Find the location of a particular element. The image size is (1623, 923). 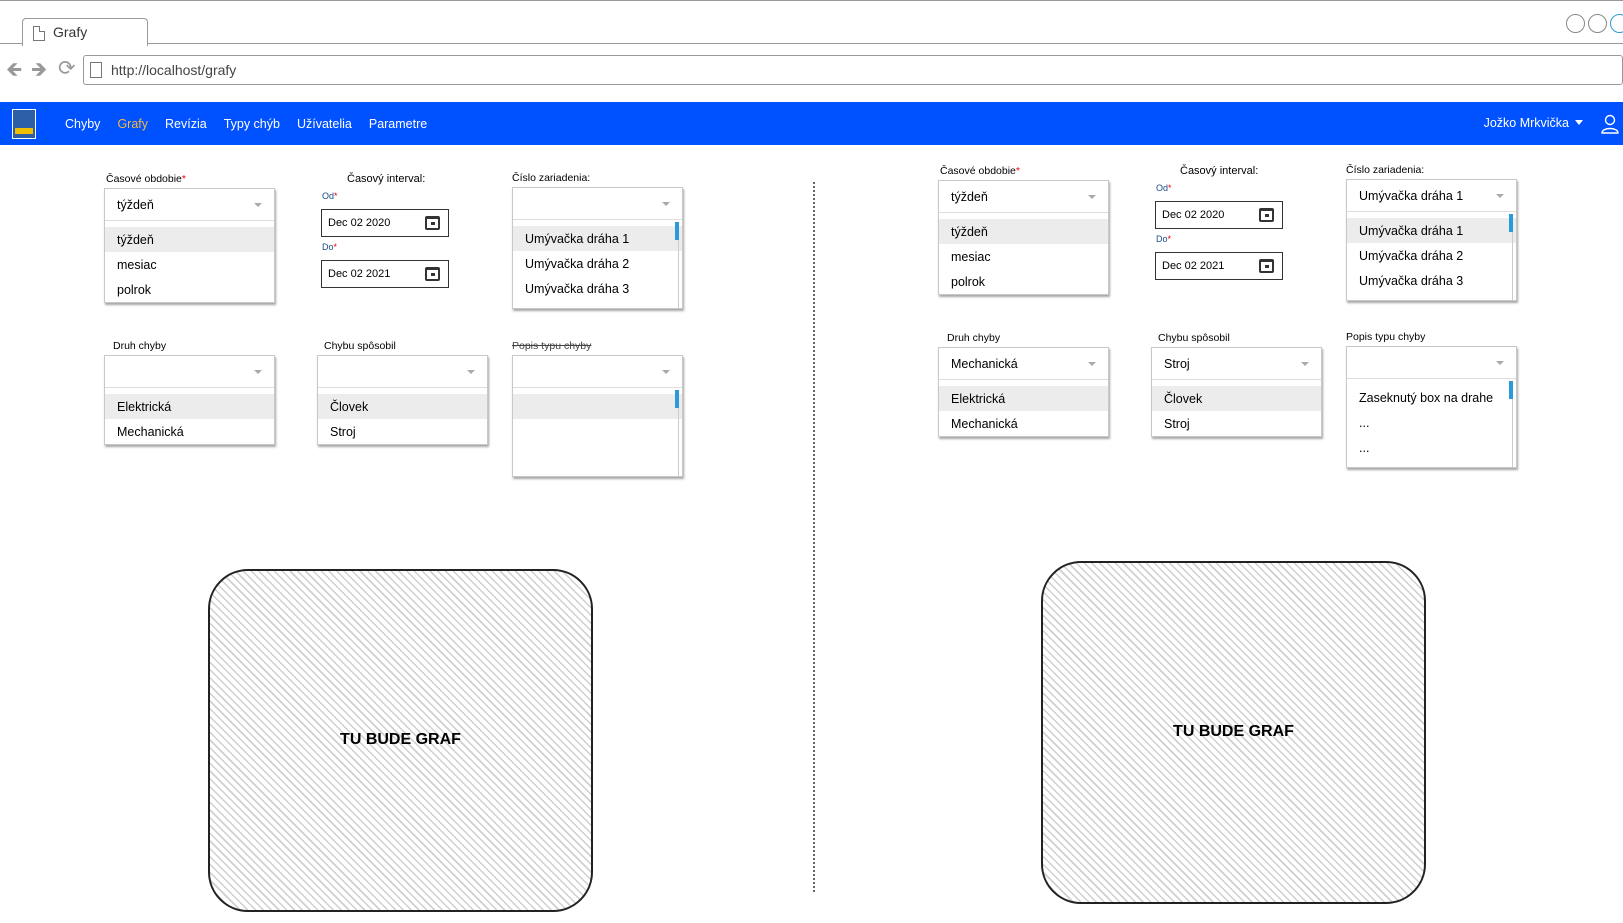

browser-tab: Grafy is located at coordinates (85, 32).